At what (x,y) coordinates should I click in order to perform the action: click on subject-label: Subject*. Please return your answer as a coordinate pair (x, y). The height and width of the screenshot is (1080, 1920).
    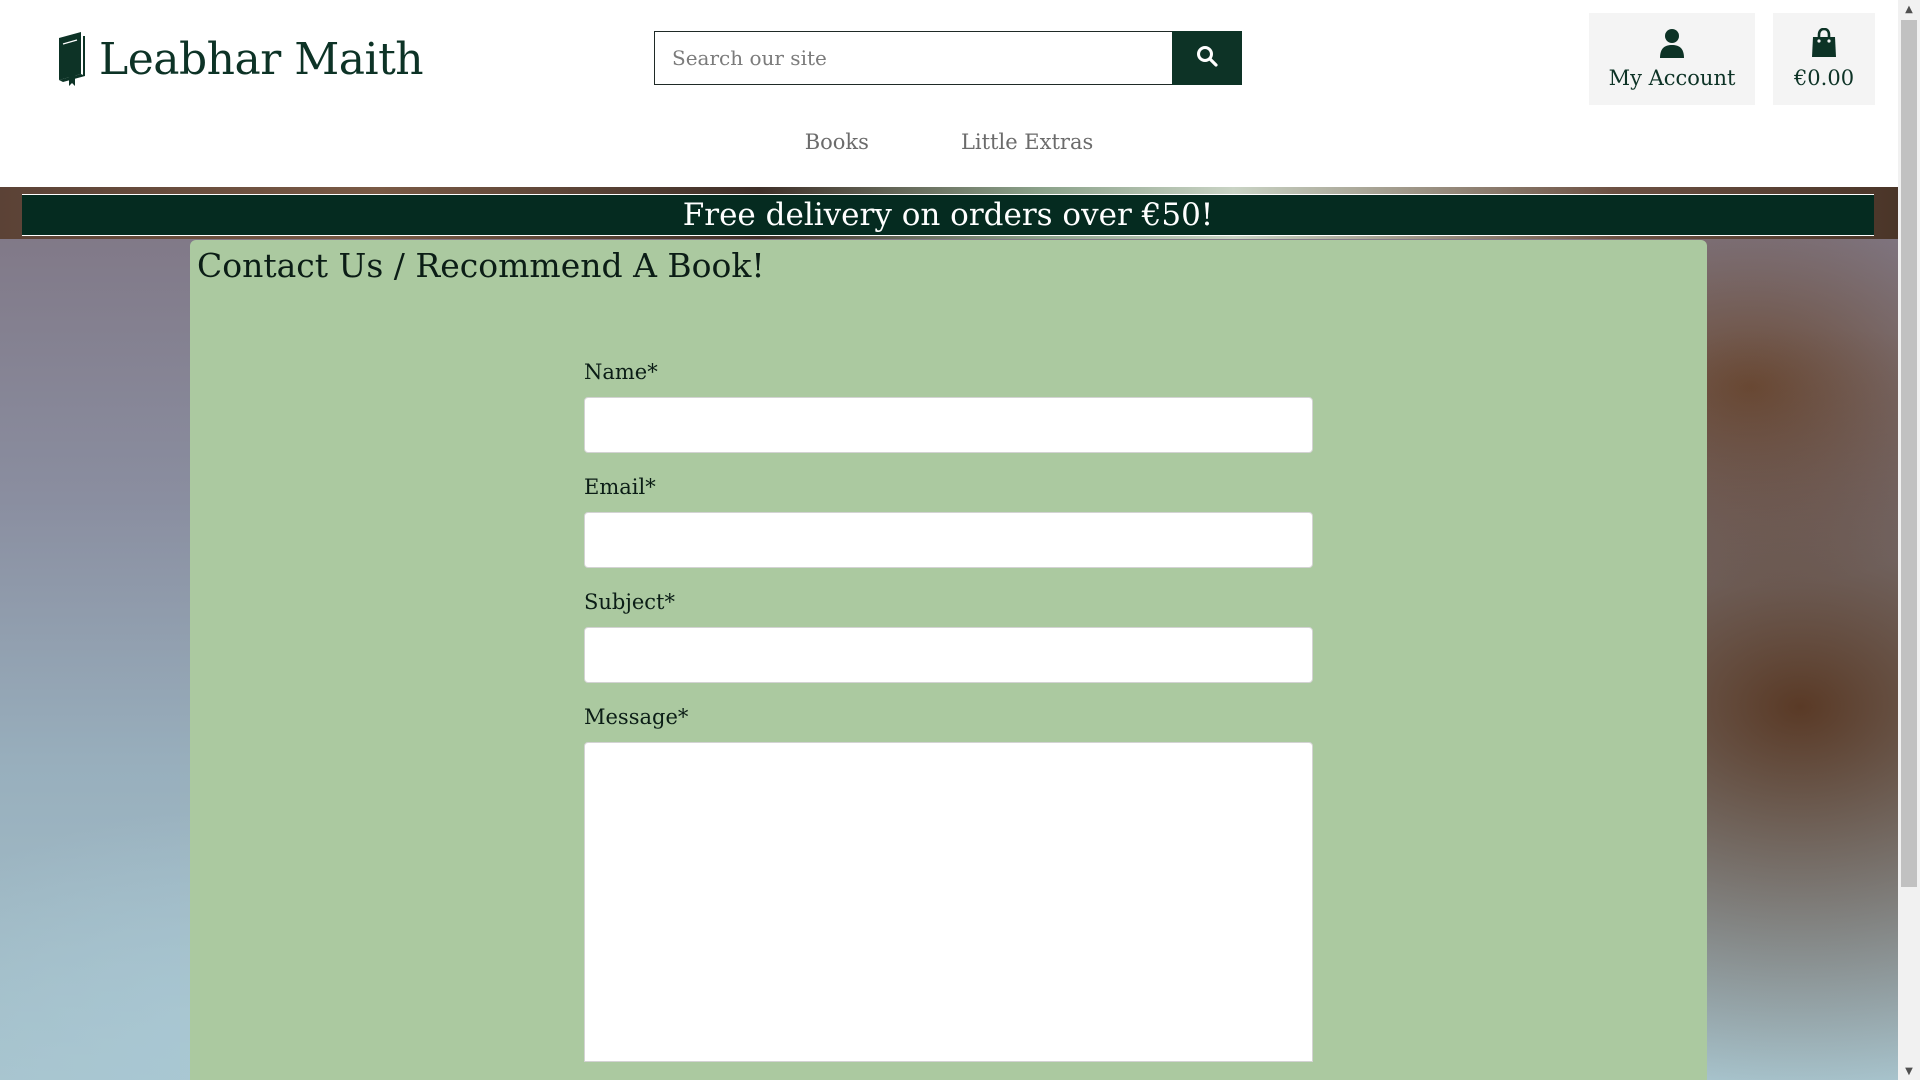
    Looking at the image, I should click on (629, 602).